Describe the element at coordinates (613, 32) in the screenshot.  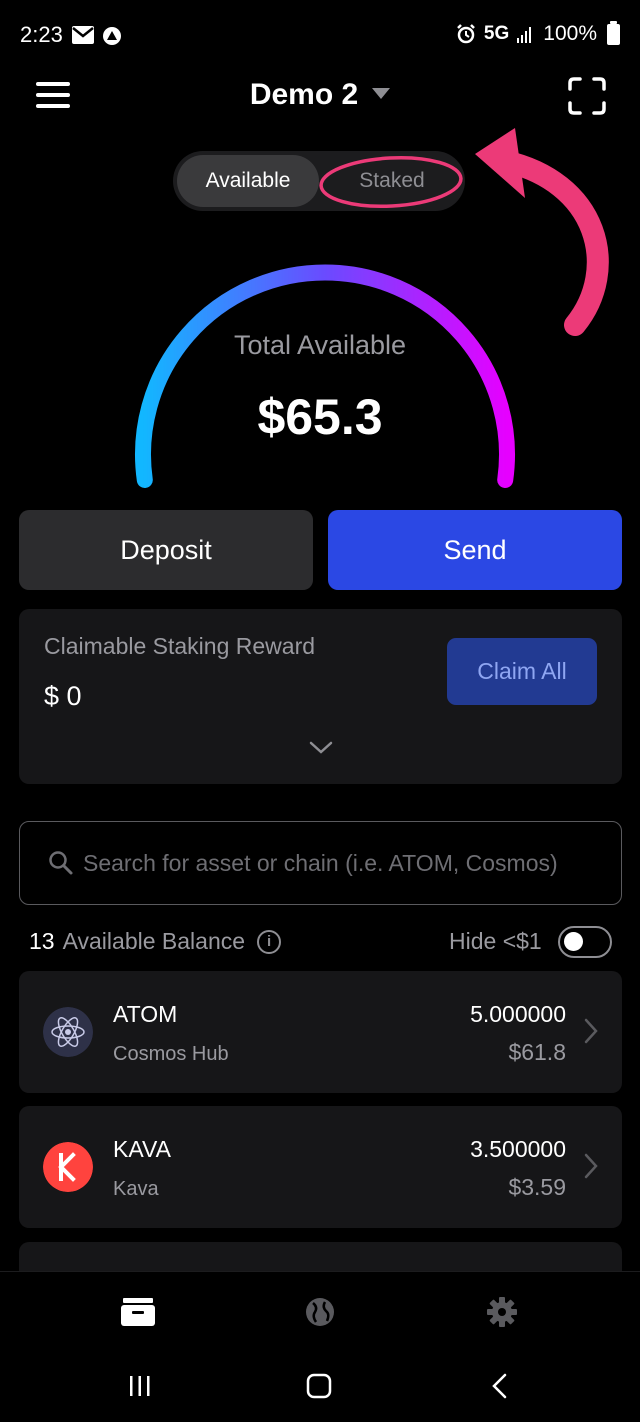
I see `battery-icon` at that location.